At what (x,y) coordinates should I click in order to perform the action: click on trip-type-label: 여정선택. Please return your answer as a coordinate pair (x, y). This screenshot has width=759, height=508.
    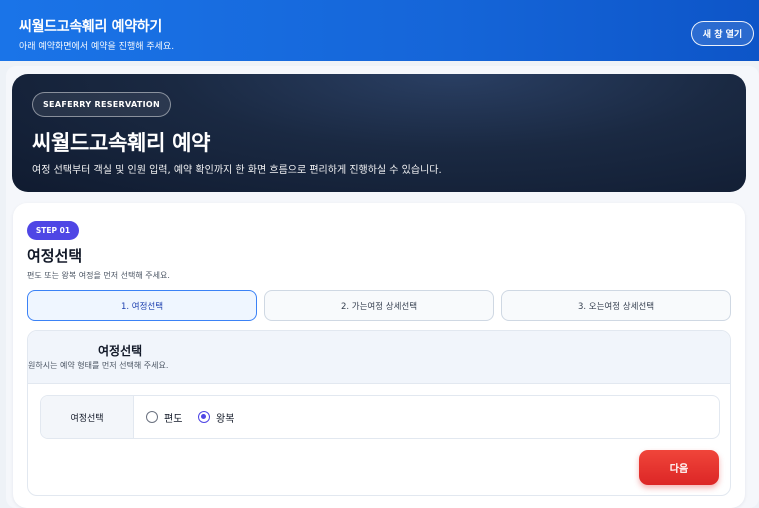
    Looking at the image, I should click on (87, 417).